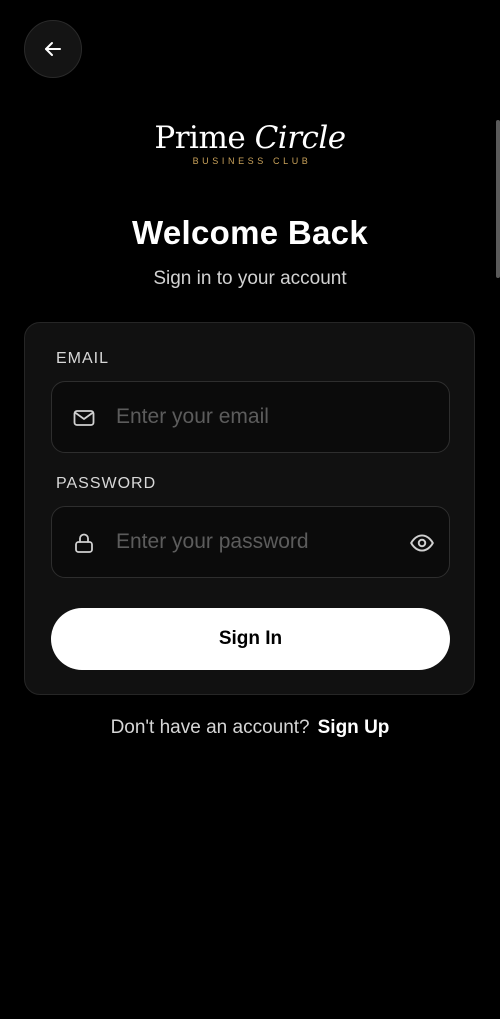  I want to click on logo-wordmark: Prime Circle, so click(250, 138).